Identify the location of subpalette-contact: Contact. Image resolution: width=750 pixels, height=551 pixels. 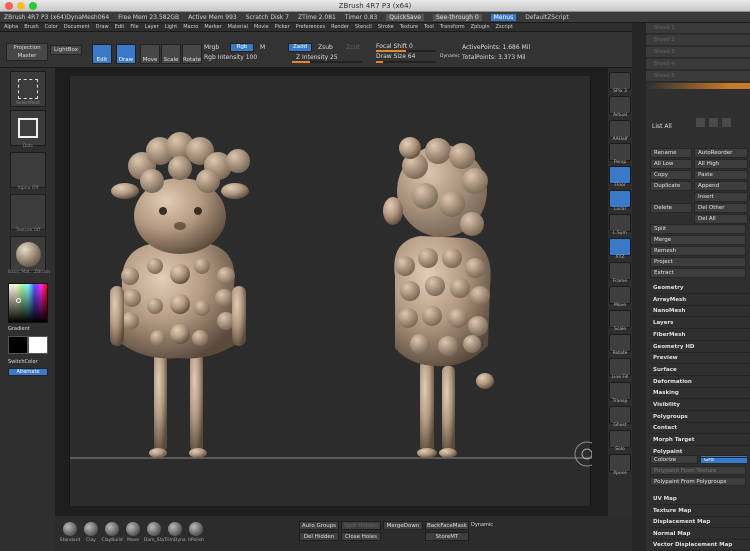
(700, 428).